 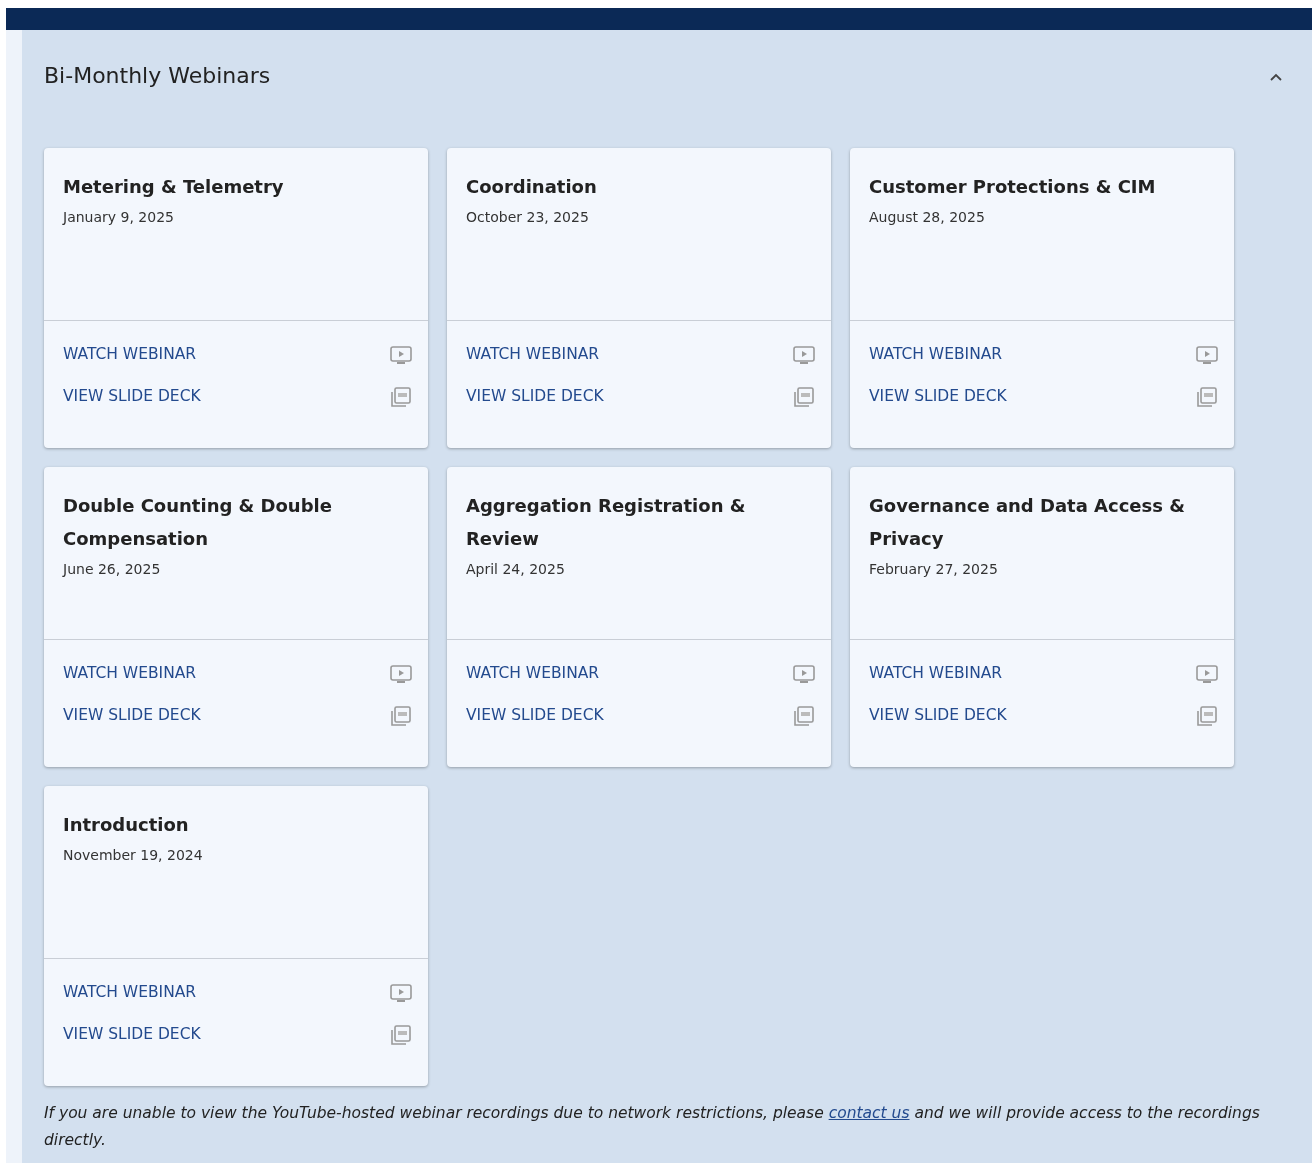 What do you see at coordinates (927, 217) in the screenshot?
I see `webinar-date: August 28, 2025` at bounding box center [927, 217].